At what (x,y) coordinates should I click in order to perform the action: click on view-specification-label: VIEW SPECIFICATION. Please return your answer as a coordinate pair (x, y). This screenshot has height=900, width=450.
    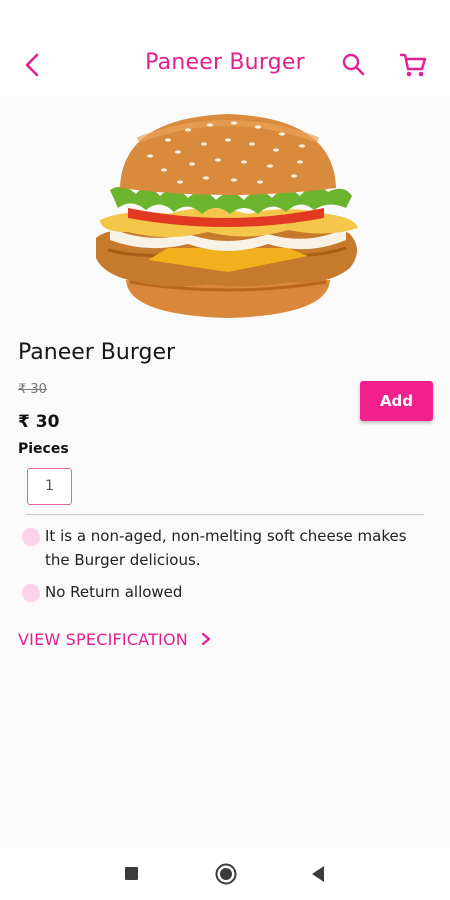
    Looking at the image, I should click on (103, 639).